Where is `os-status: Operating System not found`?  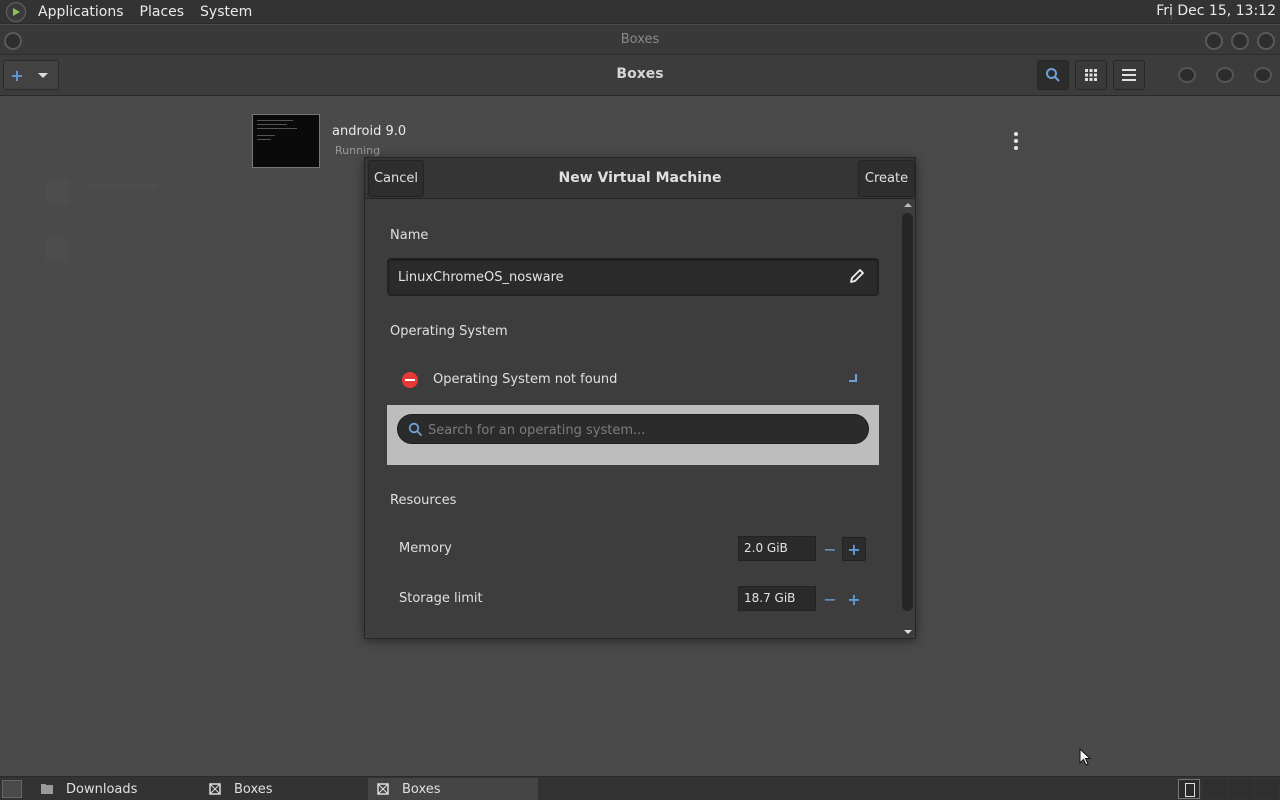 os-status: Operating System not found is located at coordinates (525, 379).